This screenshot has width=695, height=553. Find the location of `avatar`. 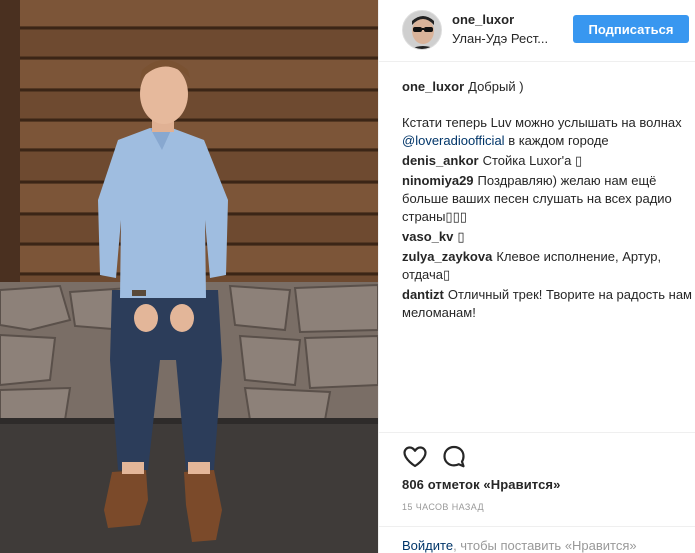

avatar is located at coordinates (422, 30).